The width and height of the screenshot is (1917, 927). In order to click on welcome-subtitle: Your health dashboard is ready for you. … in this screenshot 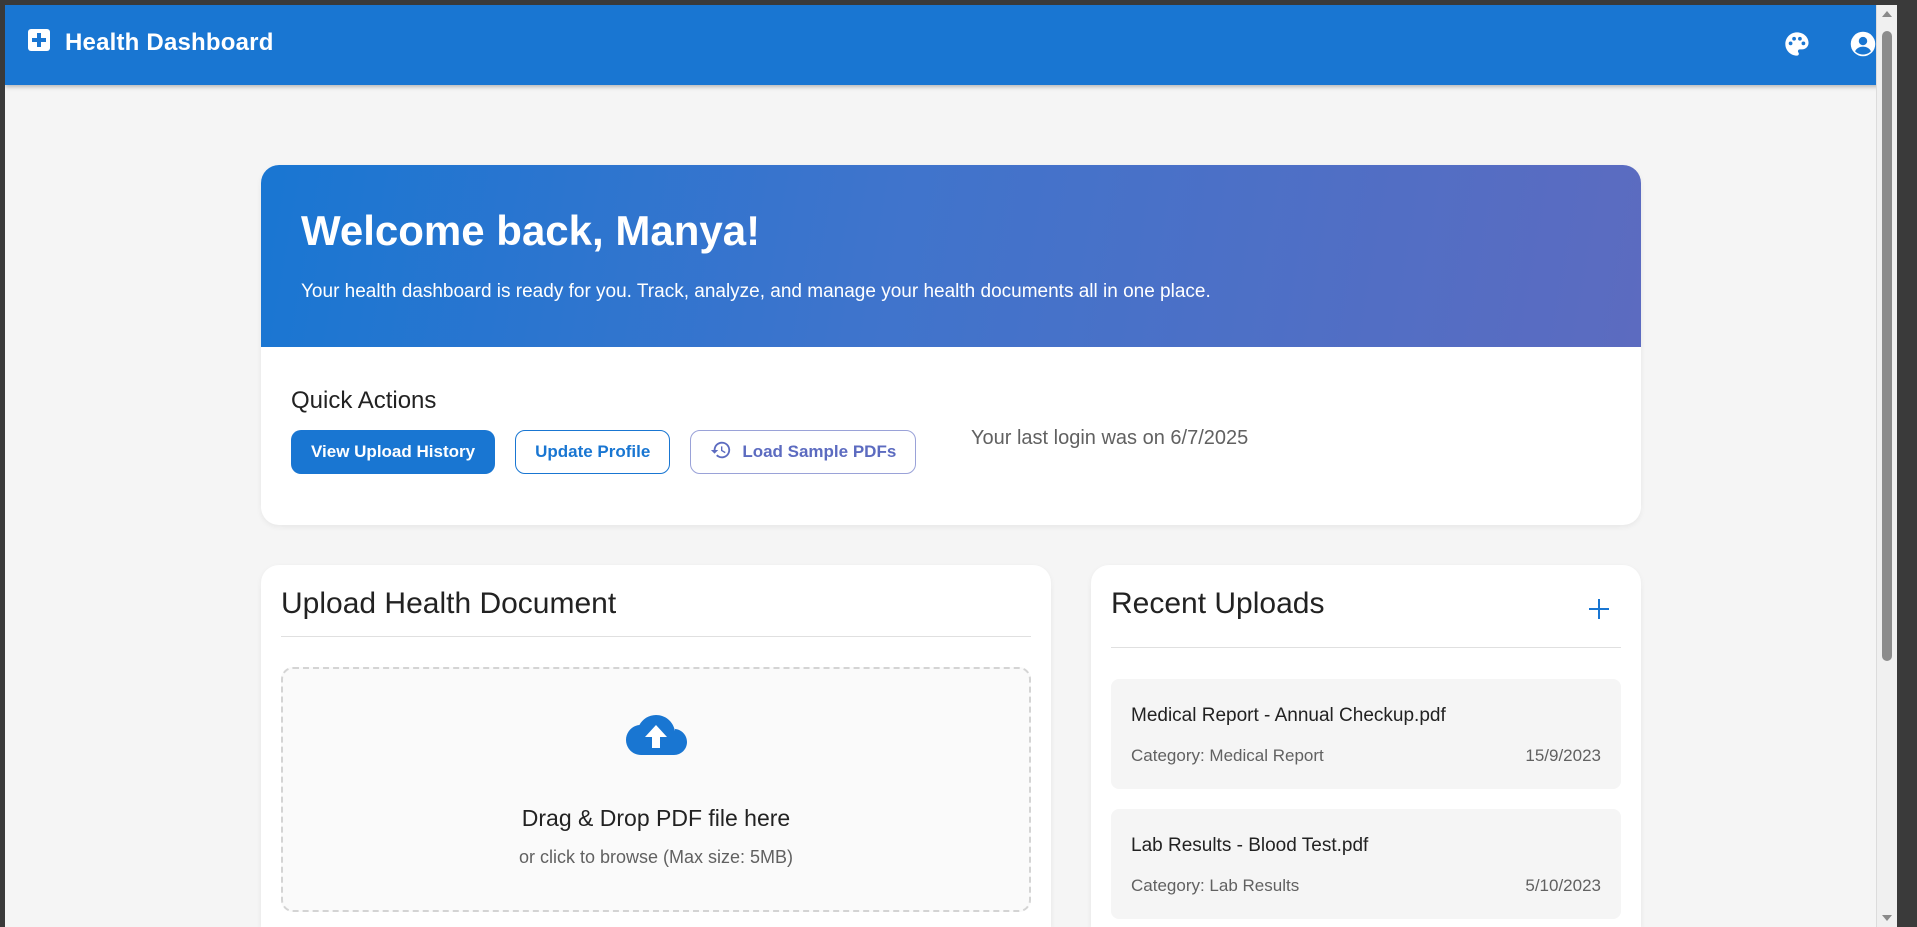, I will do `click(756, 291)`.